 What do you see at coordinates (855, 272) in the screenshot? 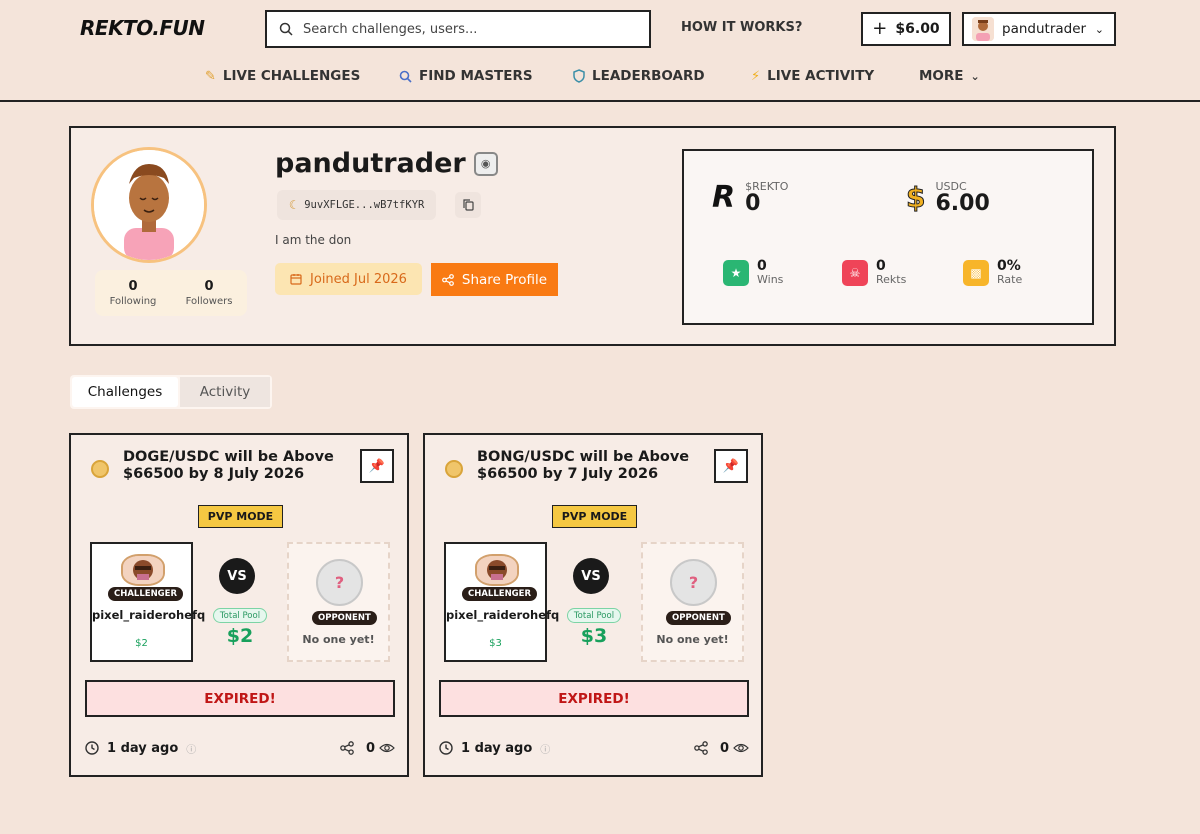
I see `skull-icon: ☠` at bounding box center [855, 272].